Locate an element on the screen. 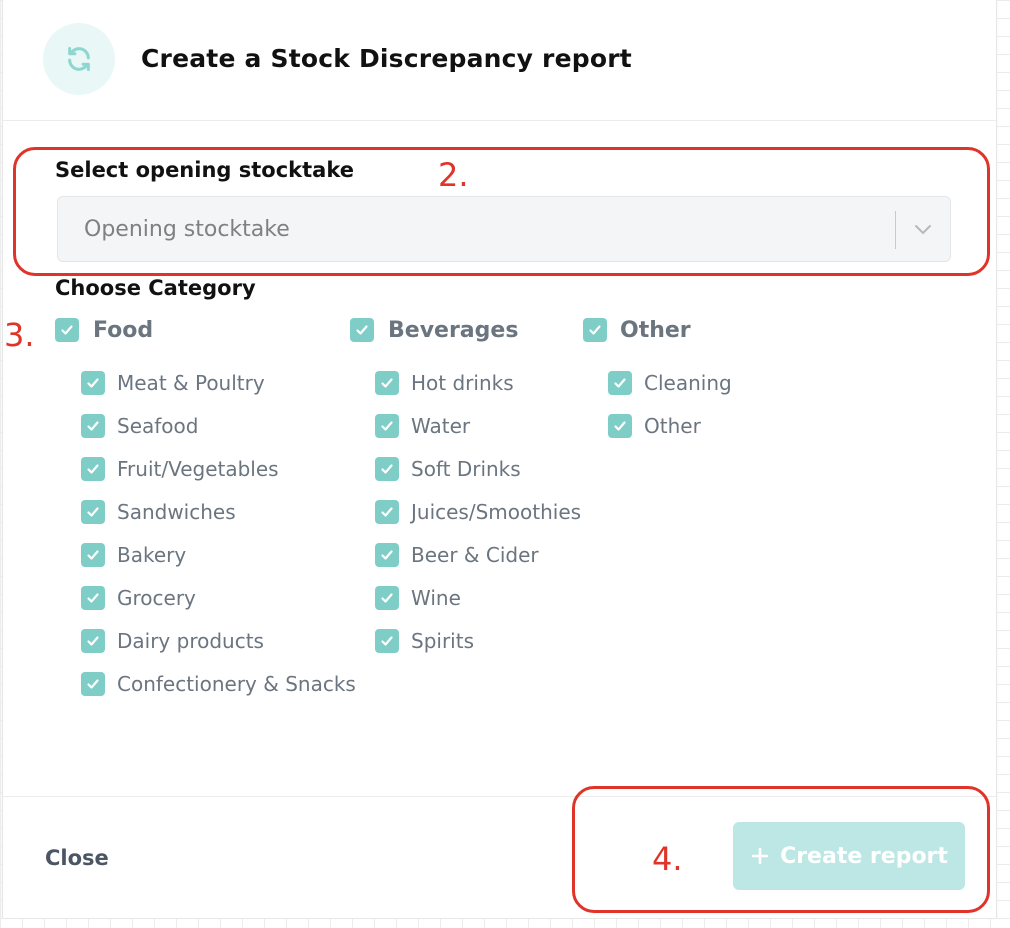  checkbox-meat-poultry is located at coordinates (93, 383).